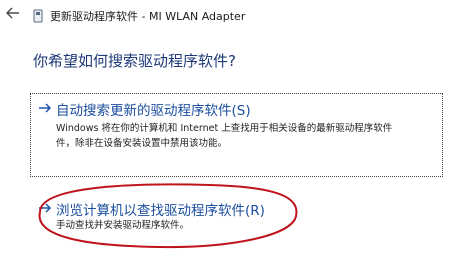 This screenshot has height=259, width=449. What do you see at coordinates (160, 211) in the screenshot?
I see `browse-option-title: 浏览计算机以查找驱动程序软件(R)` at bounding box center [160, 211].